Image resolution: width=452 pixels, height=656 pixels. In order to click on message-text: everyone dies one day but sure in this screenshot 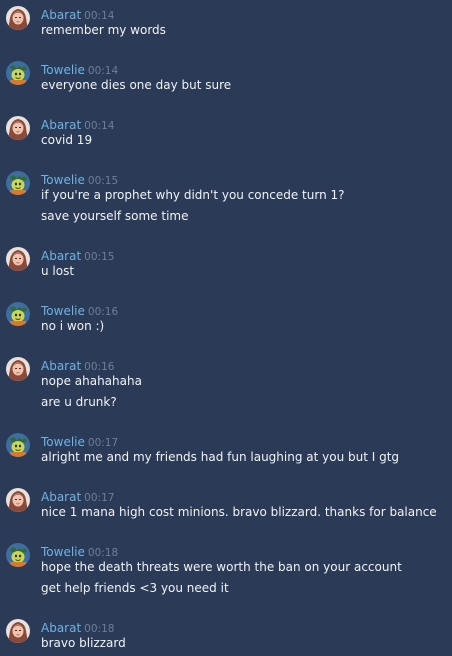, I will do `click(136, 85)`.